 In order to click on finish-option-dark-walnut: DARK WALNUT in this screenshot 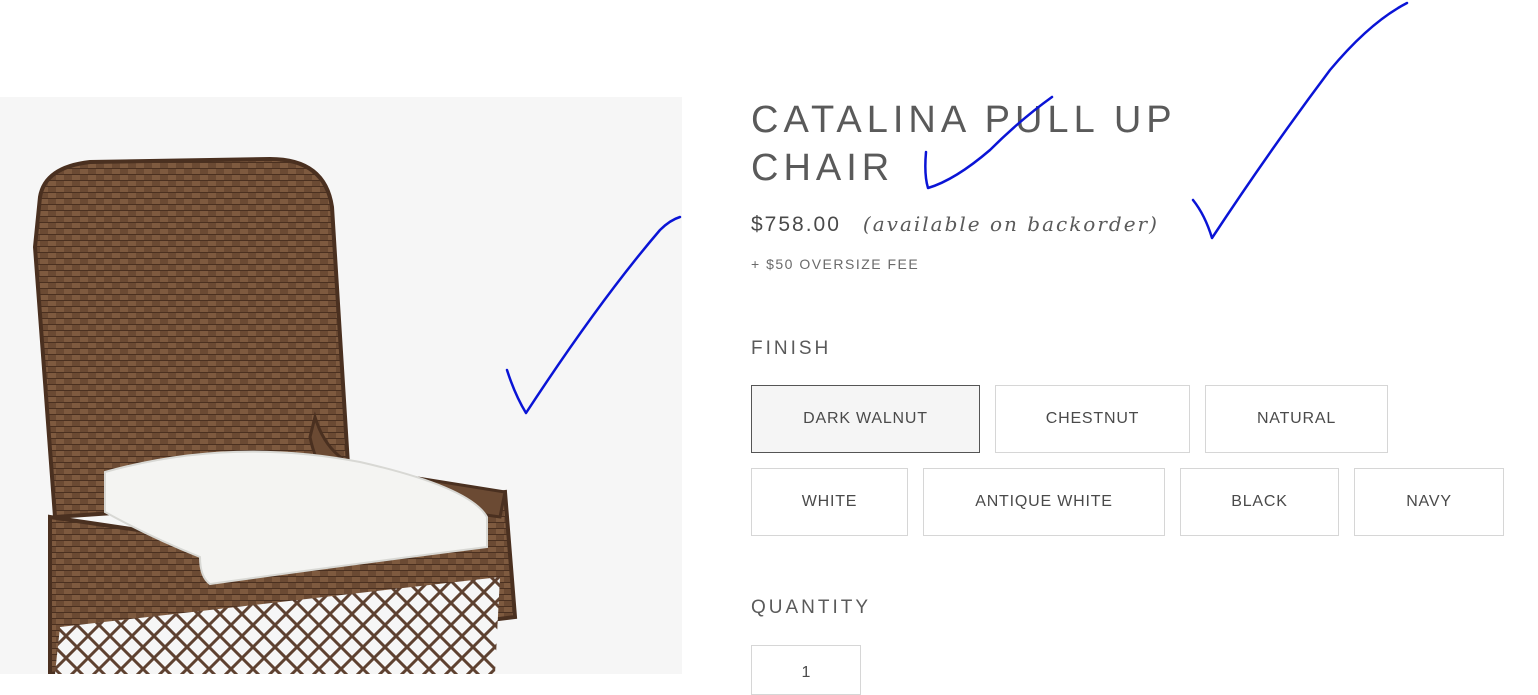, I will do `click(865, 419)`.